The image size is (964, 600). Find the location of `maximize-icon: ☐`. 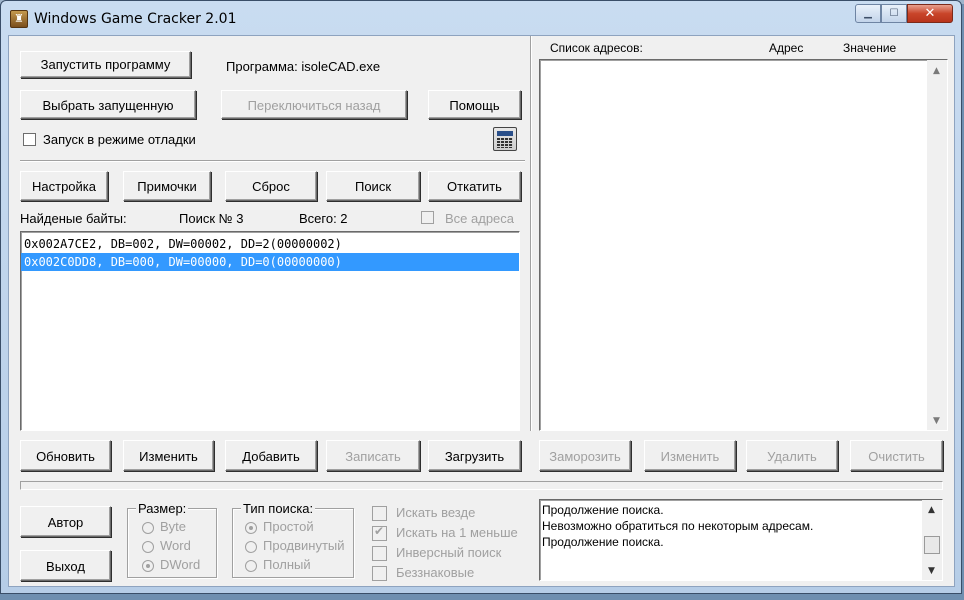

maximize-icon: ☐ is located at coordinates (894, 13).